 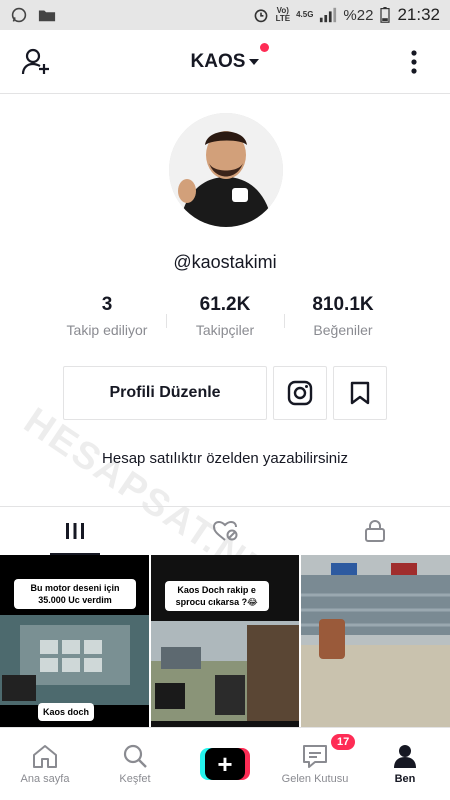 What do you see at coordinates (225, 458) in the screenshot?
I see `bio: Hesap satılıktır özelden yazabilirsiniz` at bounding box center [225, 458].